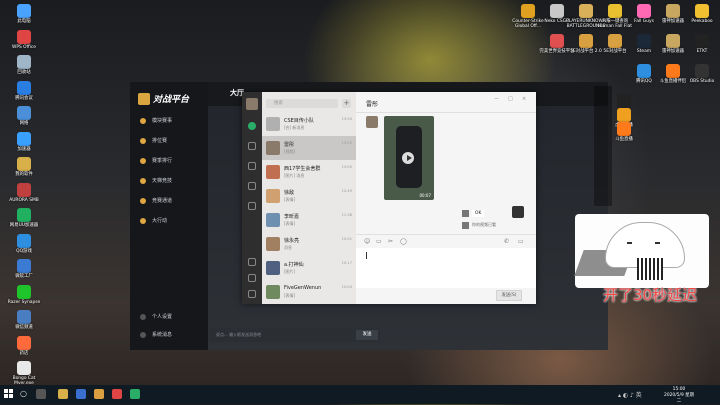  Describe the element at coordinates (24, 294) in the screenshot. I see `desktop-shortcut: Razer Synapse` at that location.